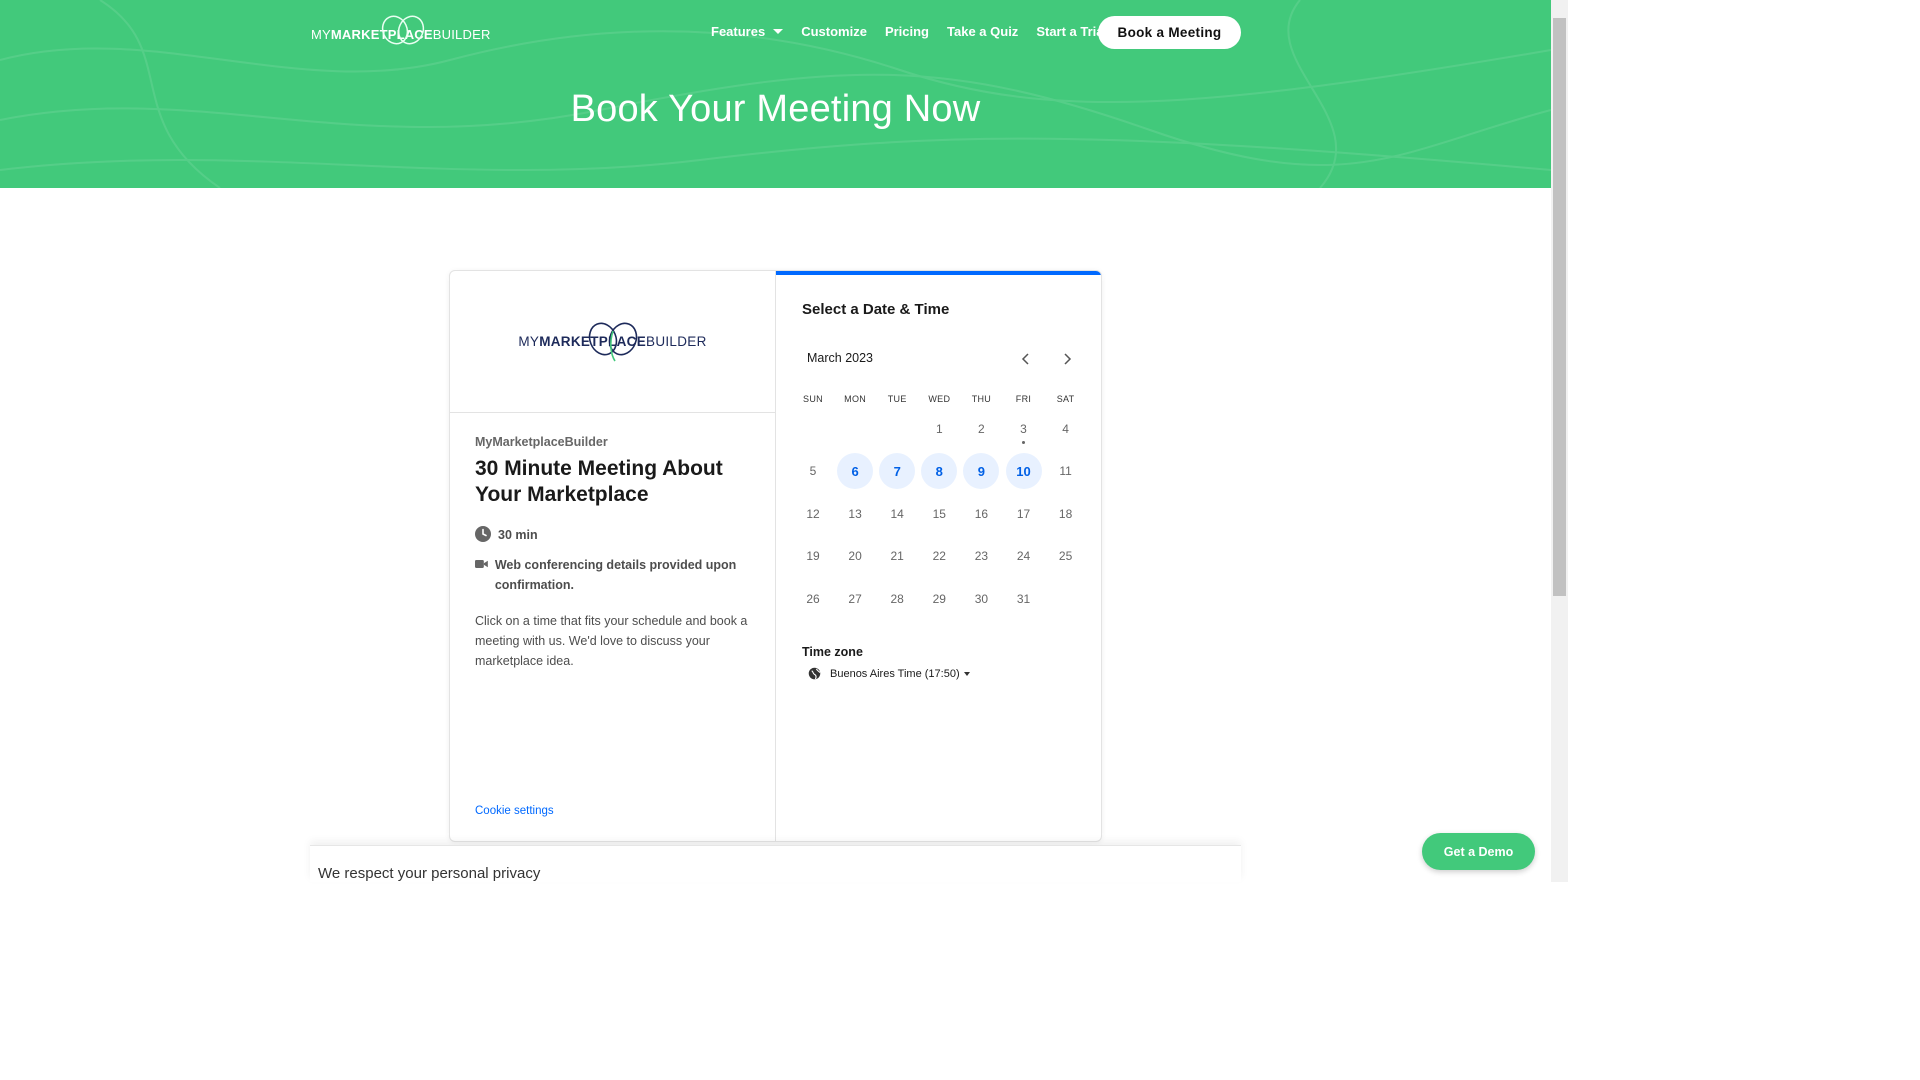 The image size is (1920, 1080). I want to click on calendar-day: 17, so click(1023, 513).